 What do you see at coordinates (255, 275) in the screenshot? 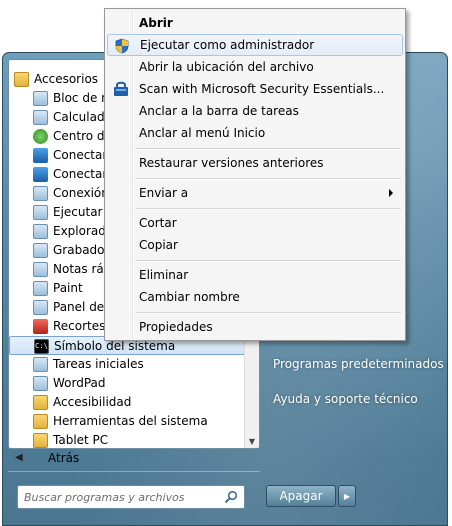
I see `menu-item: Eliminar` at bounding box center [255, 275].